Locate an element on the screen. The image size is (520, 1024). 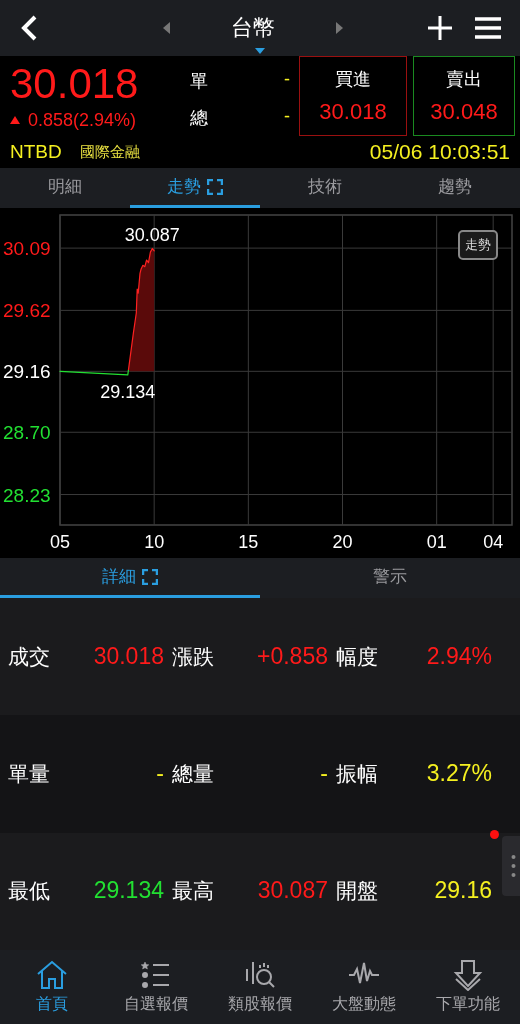
price-change: 0.858(2.94%) is located at coordinates (82, 120).